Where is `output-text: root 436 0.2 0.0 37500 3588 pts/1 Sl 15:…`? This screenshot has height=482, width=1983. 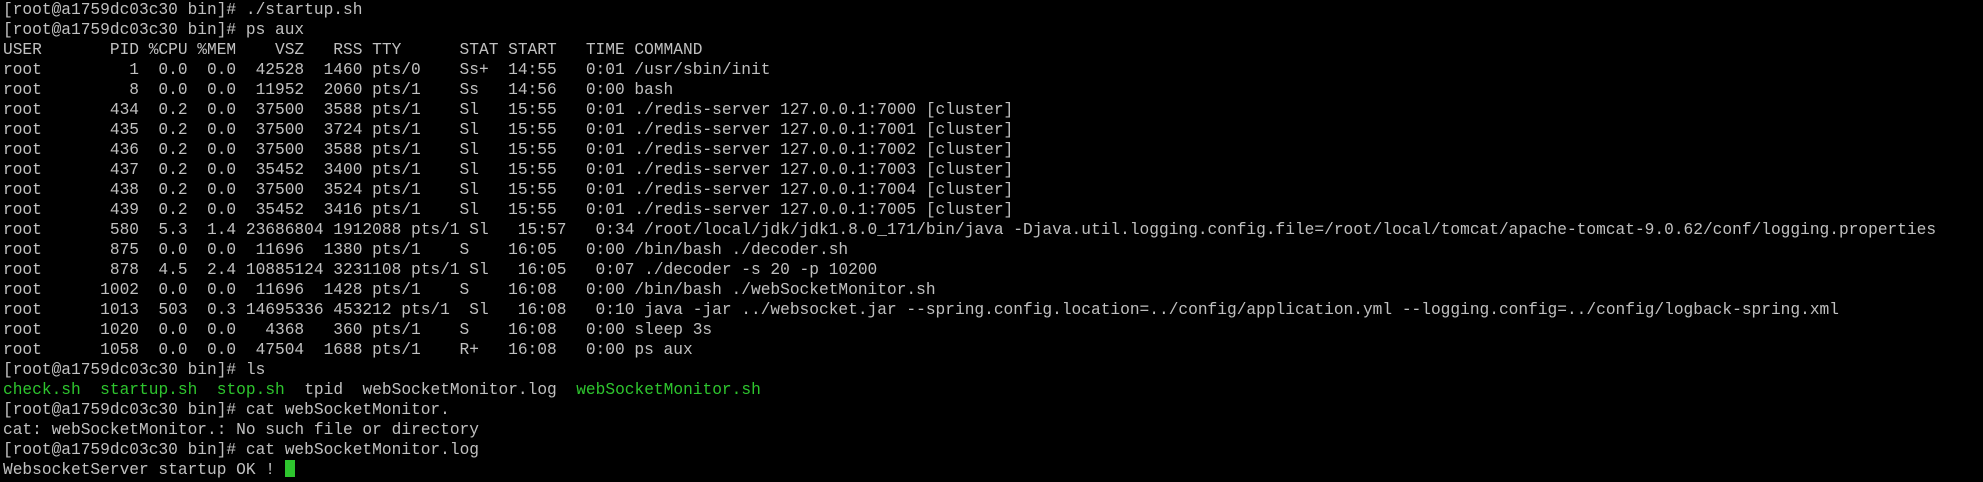 output-text: root 436 0.2 0.0 37500 3588 pts/1 Sl 15:… is located at coordinates (508, 150).